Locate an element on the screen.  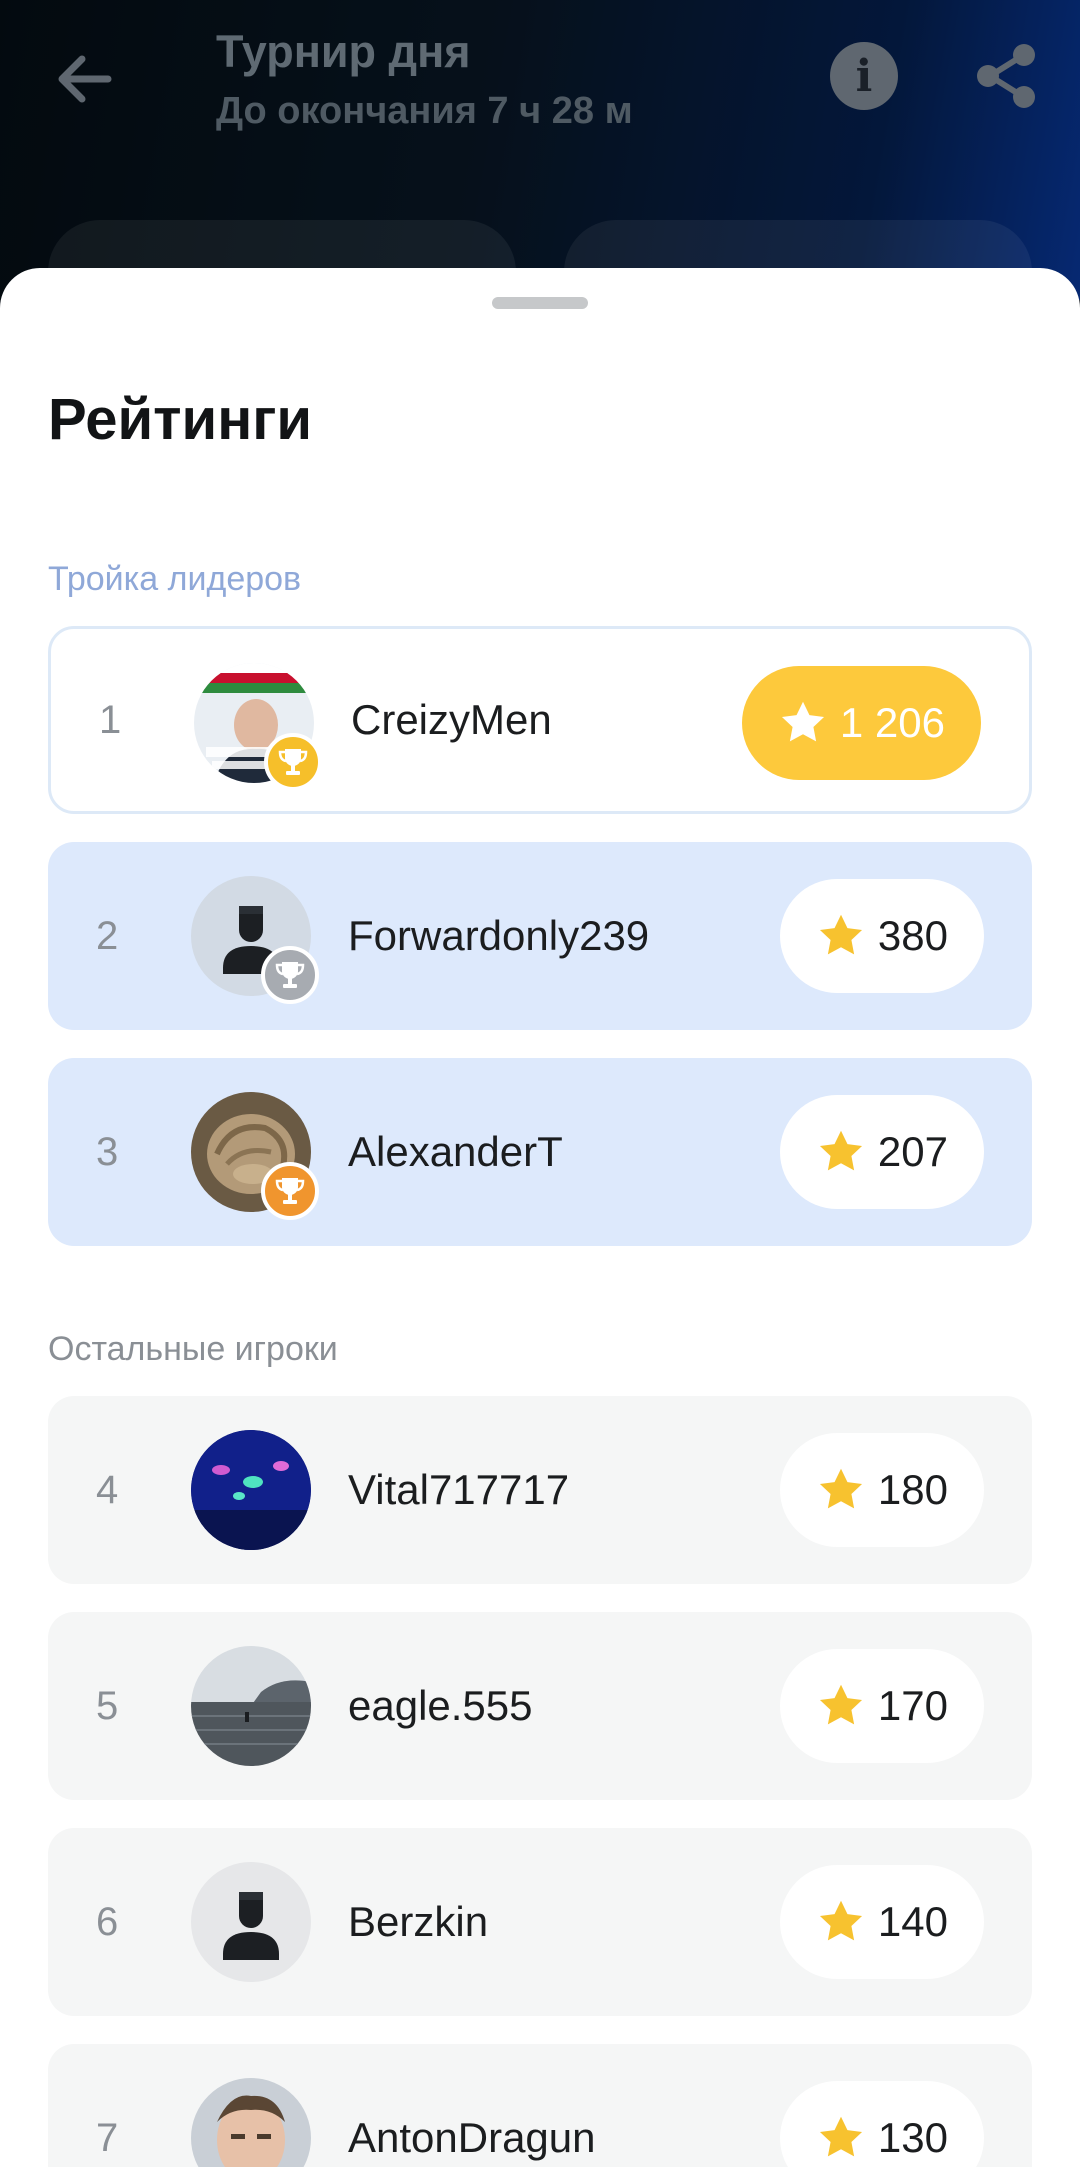
others-section-label: Остальные игроки is located at coordinates (193, 1349).